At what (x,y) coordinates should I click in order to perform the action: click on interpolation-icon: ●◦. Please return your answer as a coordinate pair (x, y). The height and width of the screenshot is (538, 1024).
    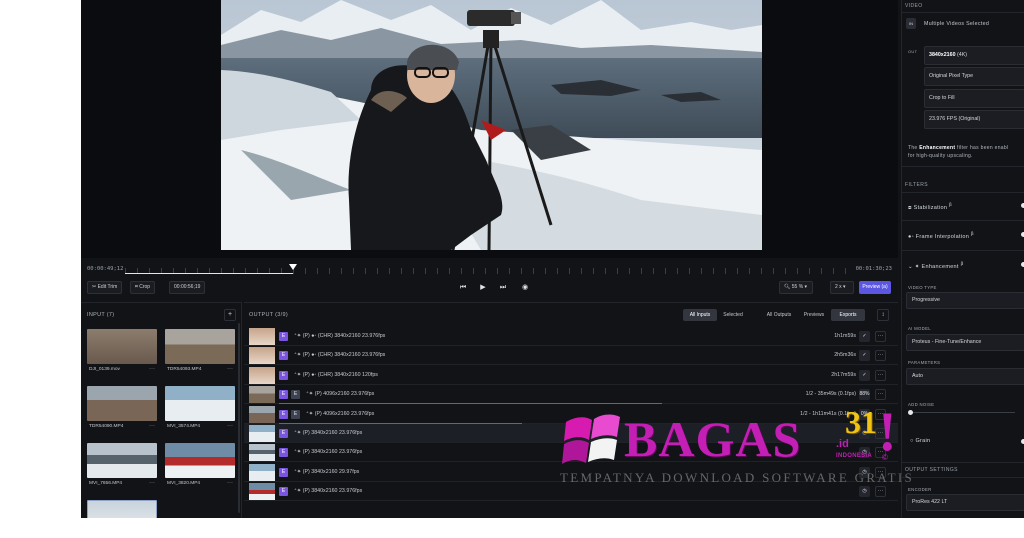
    Looking at the image, I should click on (912, 236).